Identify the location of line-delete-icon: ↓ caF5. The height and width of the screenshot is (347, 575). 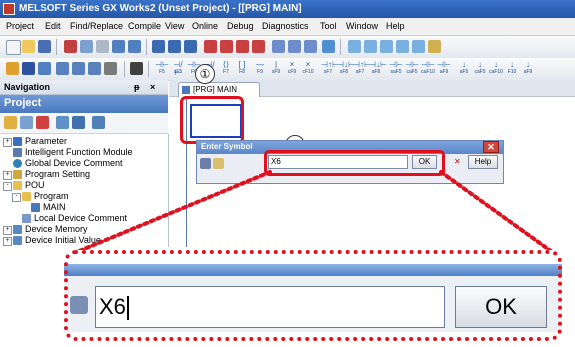
(480, 69).